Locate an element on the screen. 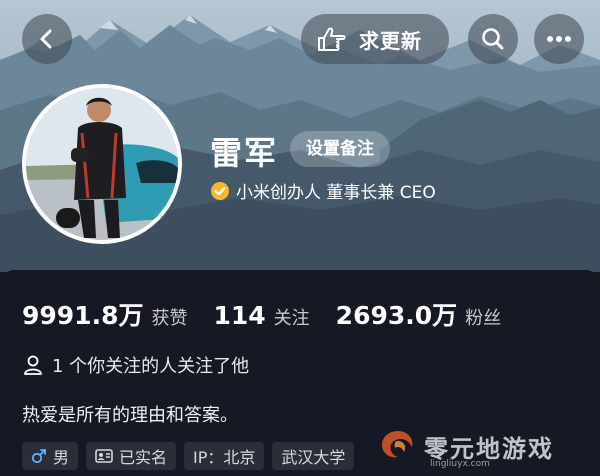  more-options-button is located at coordinates (559, 39).